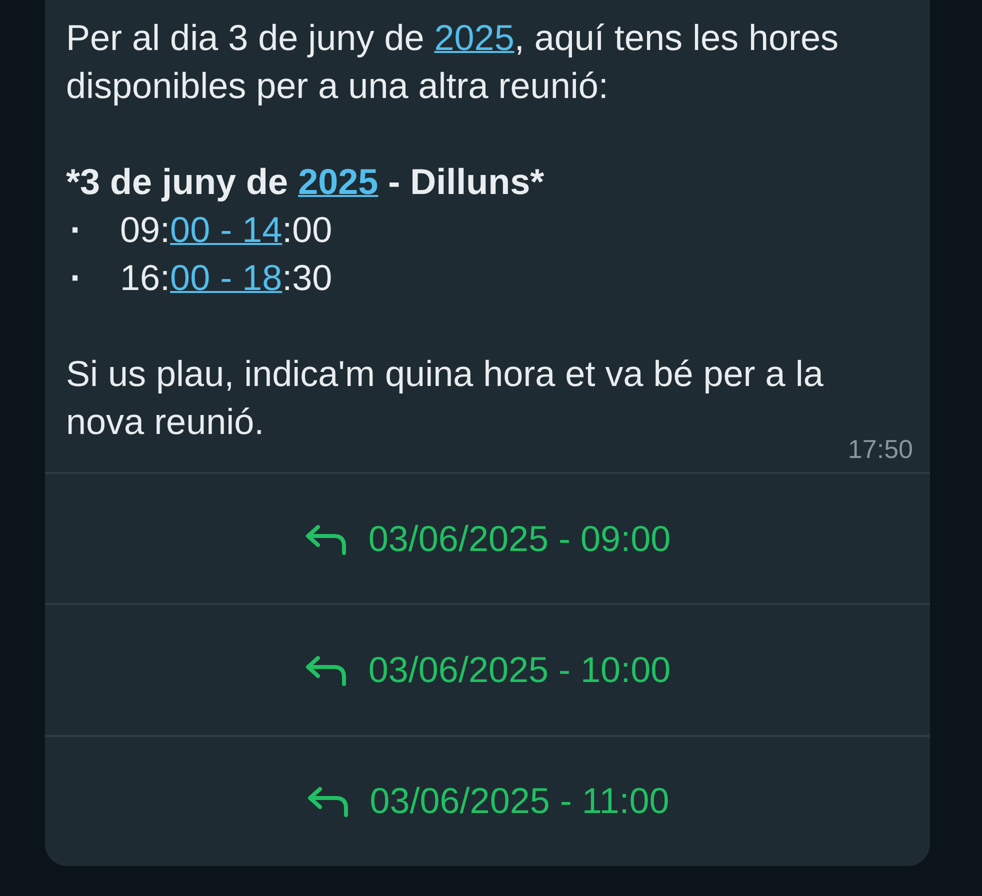  Describe the element at coordinates (880, 450) in the screenshot. I see `message-time: 17:50` at that location.